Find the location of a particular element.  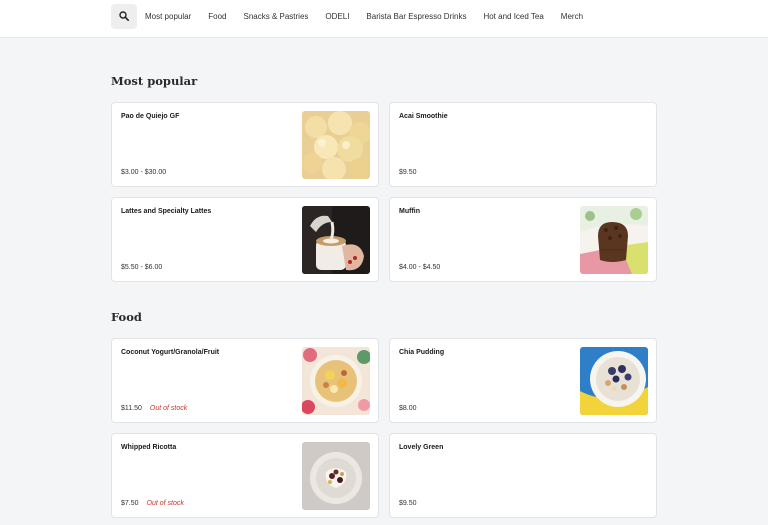

item-name: Acai Smoothie is located at coordinates (423, 116).